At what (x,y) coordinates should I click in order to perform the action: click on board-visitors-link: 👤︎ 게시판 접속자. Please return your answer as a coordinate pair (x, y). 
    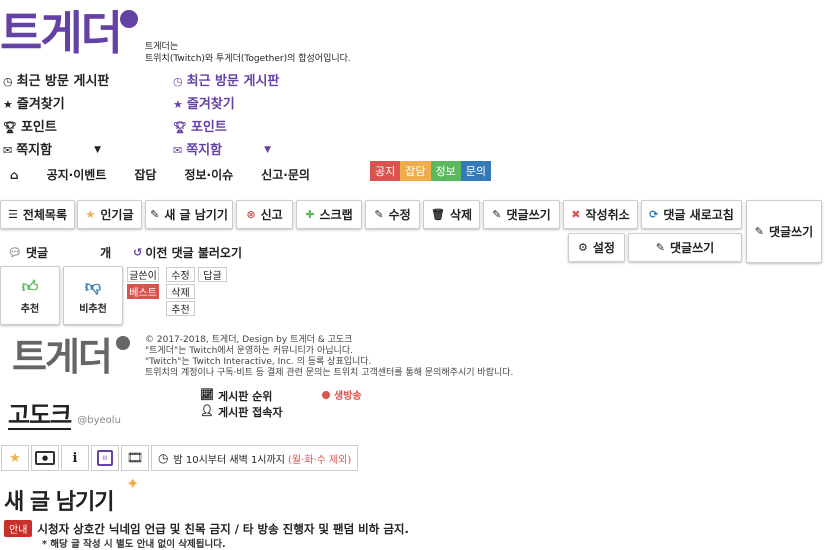
    Looking at the image, I should click on (241, 412).